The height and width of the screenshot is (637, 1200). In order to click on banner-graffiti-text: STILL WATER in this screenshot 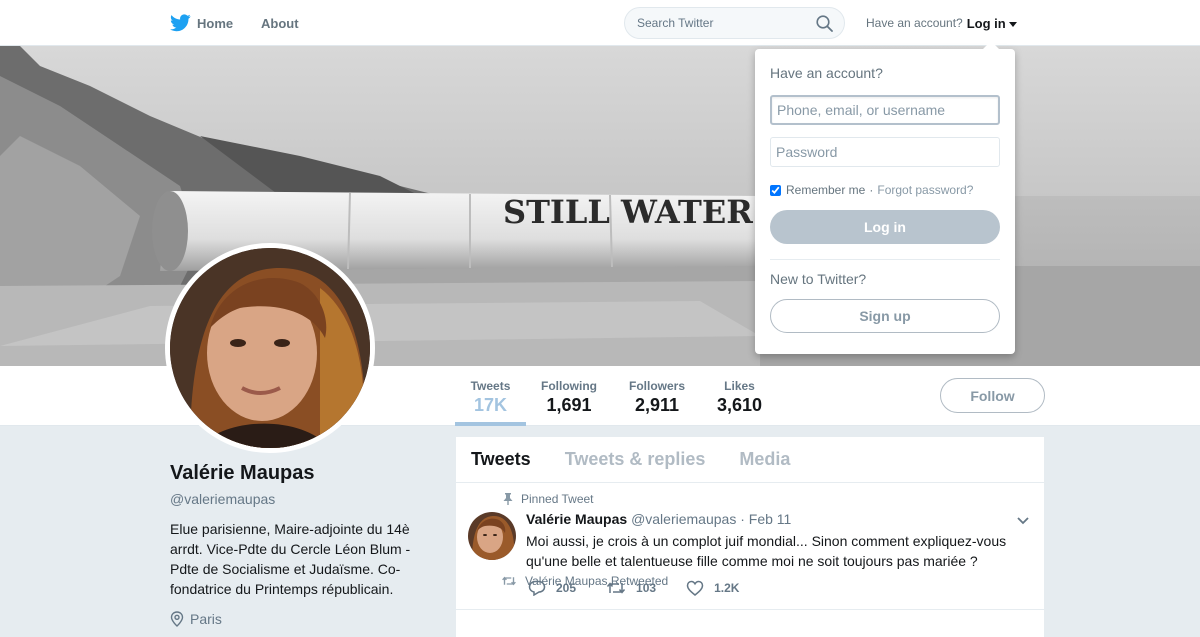, I will do `click(628, 212)`.